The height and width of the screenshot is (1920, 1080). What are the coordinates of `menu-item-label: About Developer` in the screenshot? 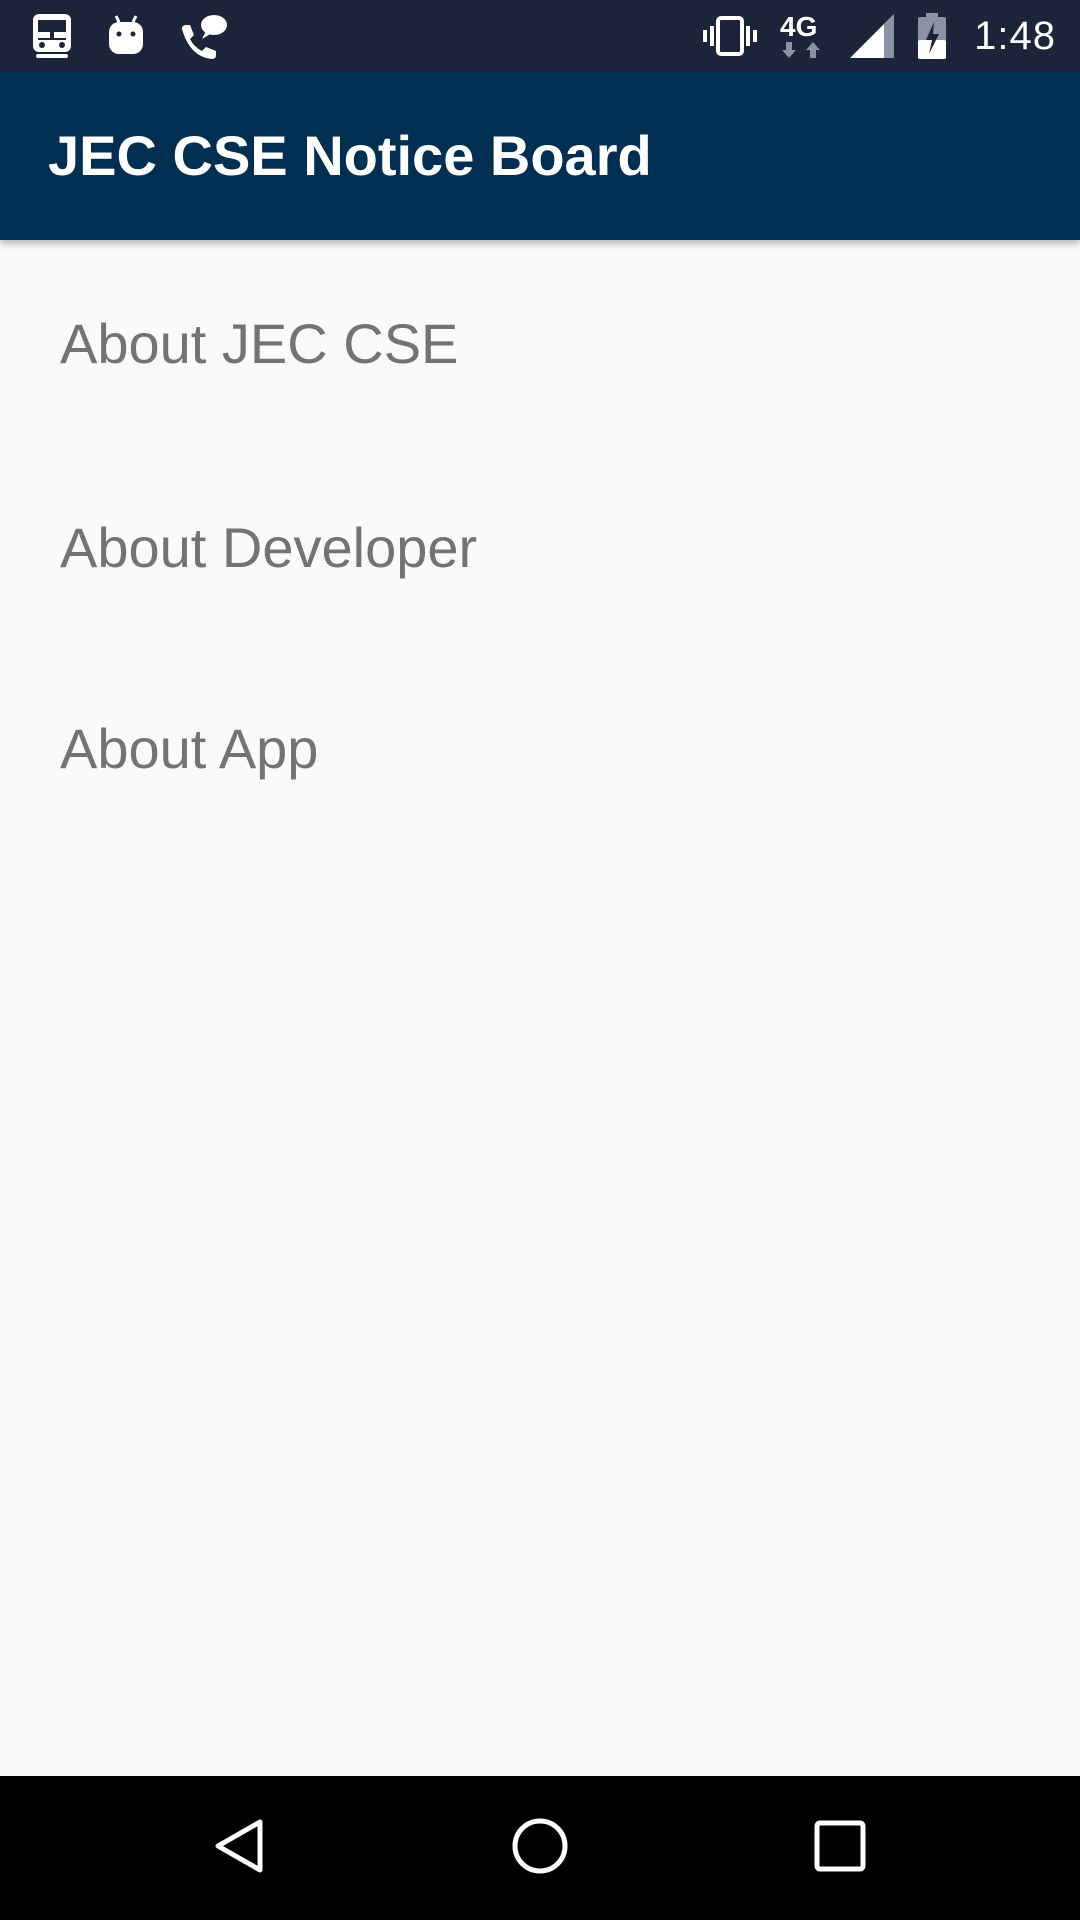 It's located at (269, 547).